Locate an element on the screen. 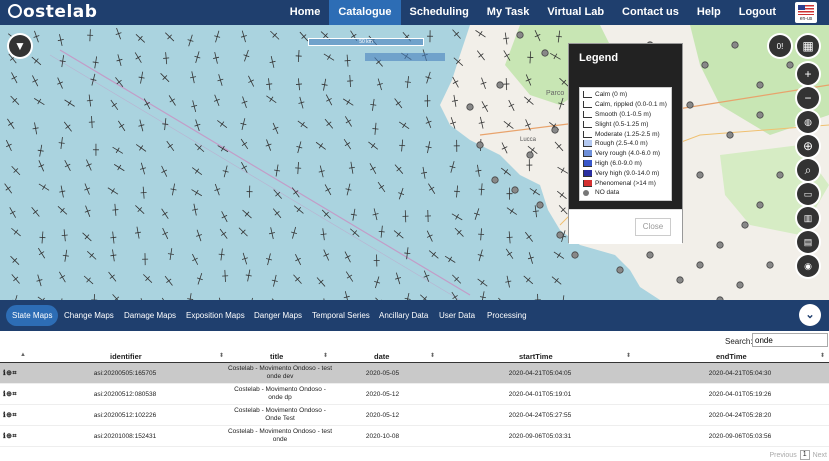  tab-ancillary-data: Ancillary Data is located at coordinates (403, 315).